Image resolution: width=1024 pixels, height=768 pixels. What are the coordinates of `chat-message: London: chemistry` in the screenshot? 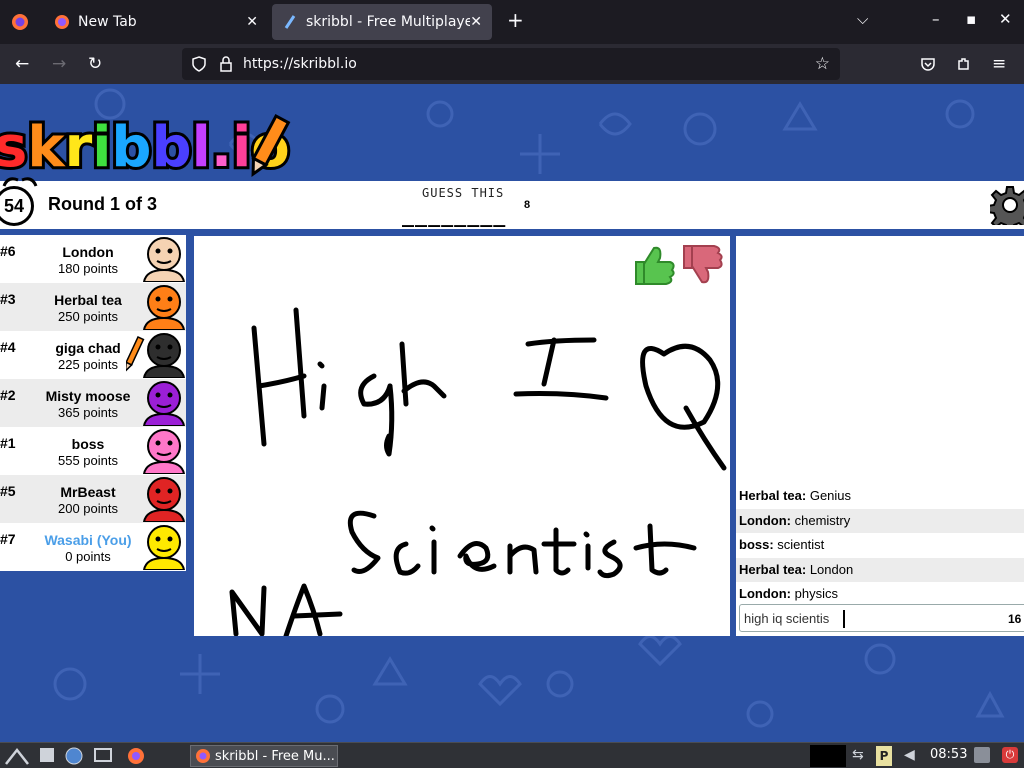 It's located at (880, 520).